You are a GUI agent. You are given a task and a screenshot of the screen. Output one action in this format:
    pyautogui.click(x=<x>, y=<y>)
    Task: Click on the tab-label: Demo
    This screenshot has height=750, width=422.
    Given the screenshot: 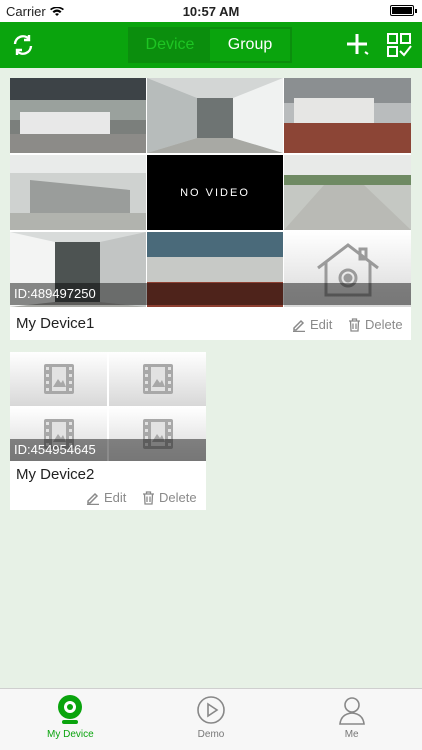 What is the action you would take?
    pyautogui.click(x=211, y=734)
    